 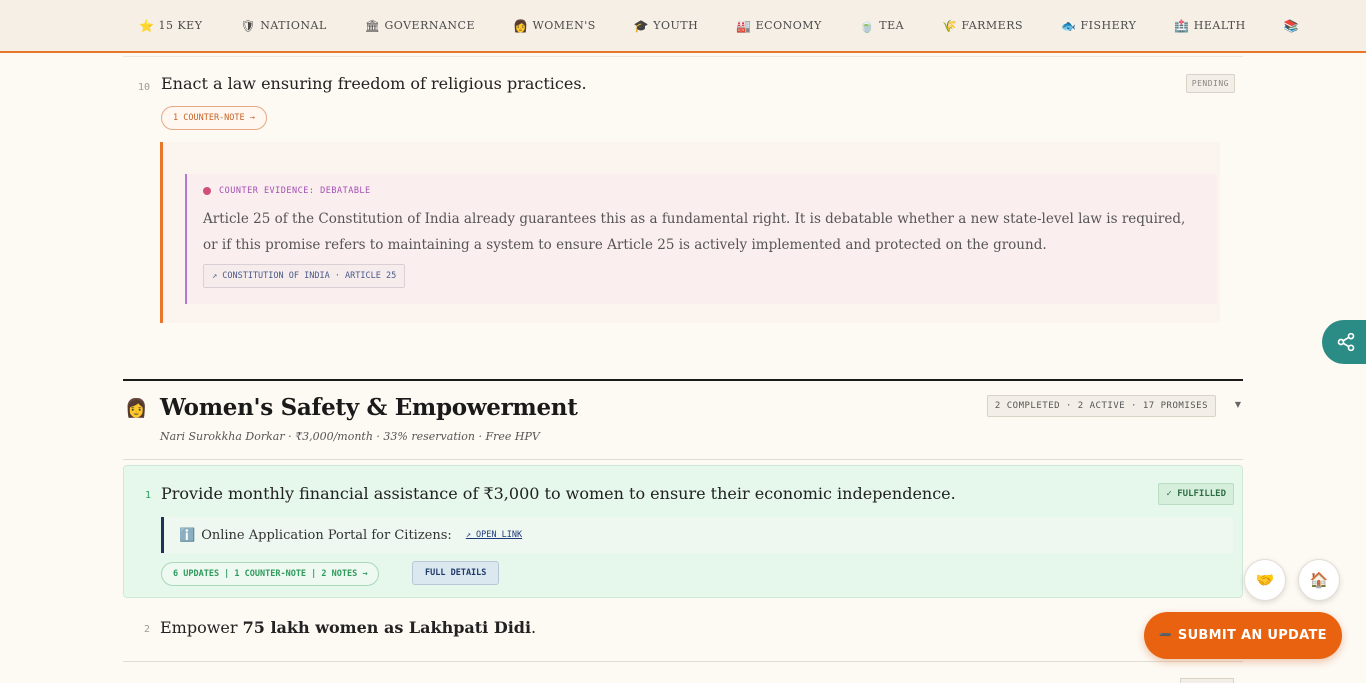 What do you see at coordinates (867, 25) in the screenshot?
I see `nav-icon: 🍵` at bounding box center [867, 25].